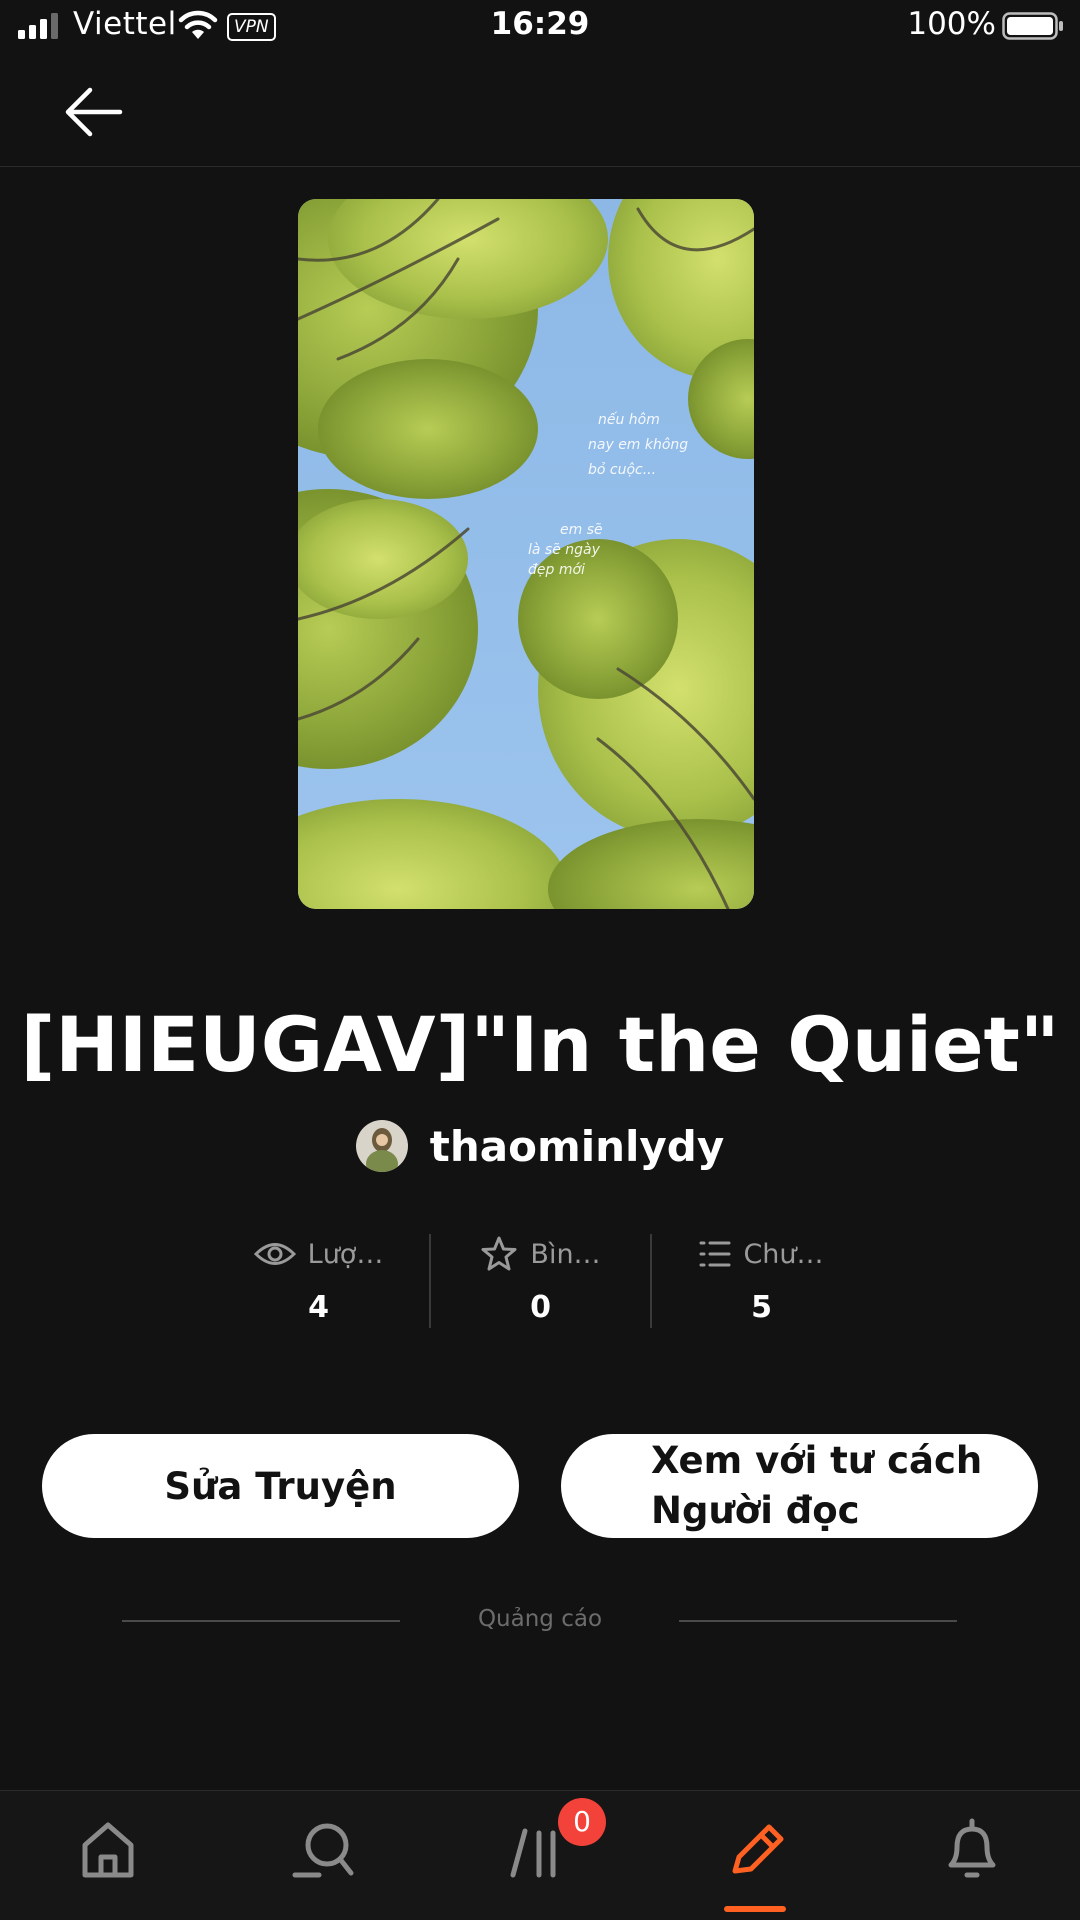 The width and height of the screenshot is (1080, 1920). What do you see at coordinates (755, 1909) in the screenshot?
I see `active-tab-indicator` at bounding box center [755, 1909].